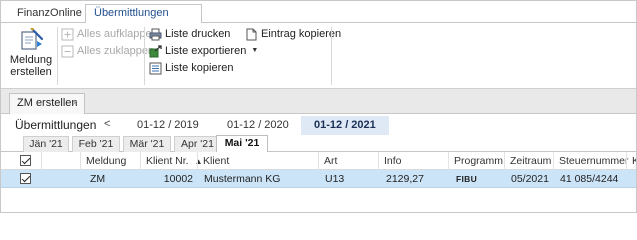  I want to click on tab-month-mar: Mär '21, so click(147, 144).